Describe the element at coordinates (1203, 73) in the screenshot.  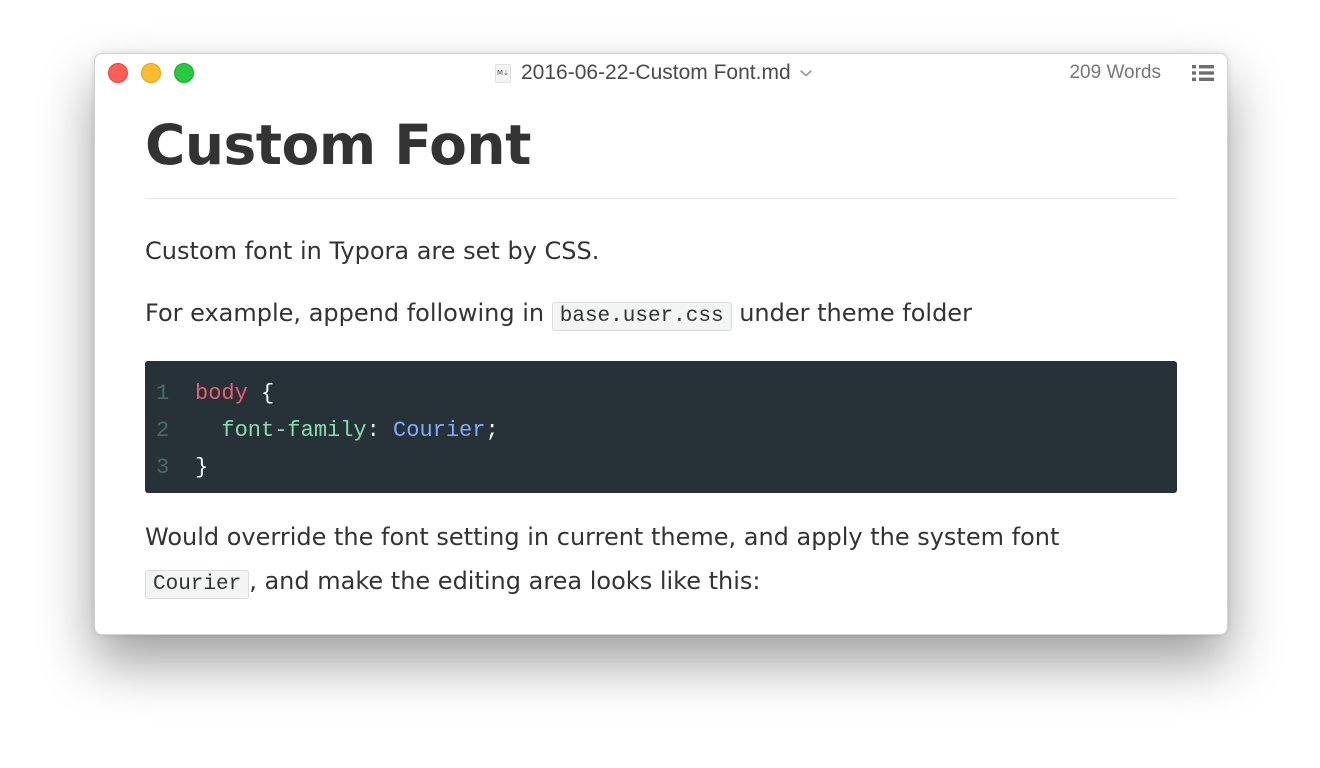
I see `list-icon` at that location.